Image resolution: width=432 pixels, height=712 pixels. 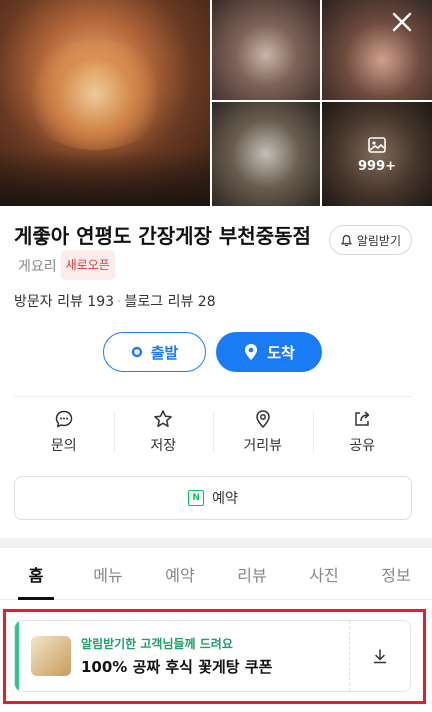 I want to click on coupon-body: 알림받기한 고객님들께 드려요 100% 공짜 후식 꽃게탕 쿠폰, so click(x=184, y=656).